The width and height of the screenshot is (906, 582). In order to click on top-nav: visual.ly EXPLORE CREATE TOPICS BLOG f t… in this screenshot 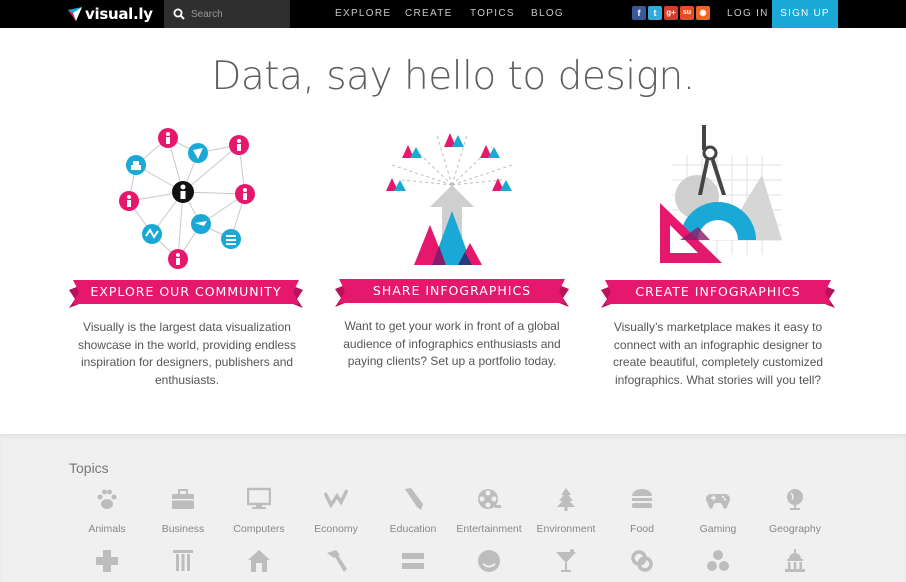, I will do `click(453, 14)`.